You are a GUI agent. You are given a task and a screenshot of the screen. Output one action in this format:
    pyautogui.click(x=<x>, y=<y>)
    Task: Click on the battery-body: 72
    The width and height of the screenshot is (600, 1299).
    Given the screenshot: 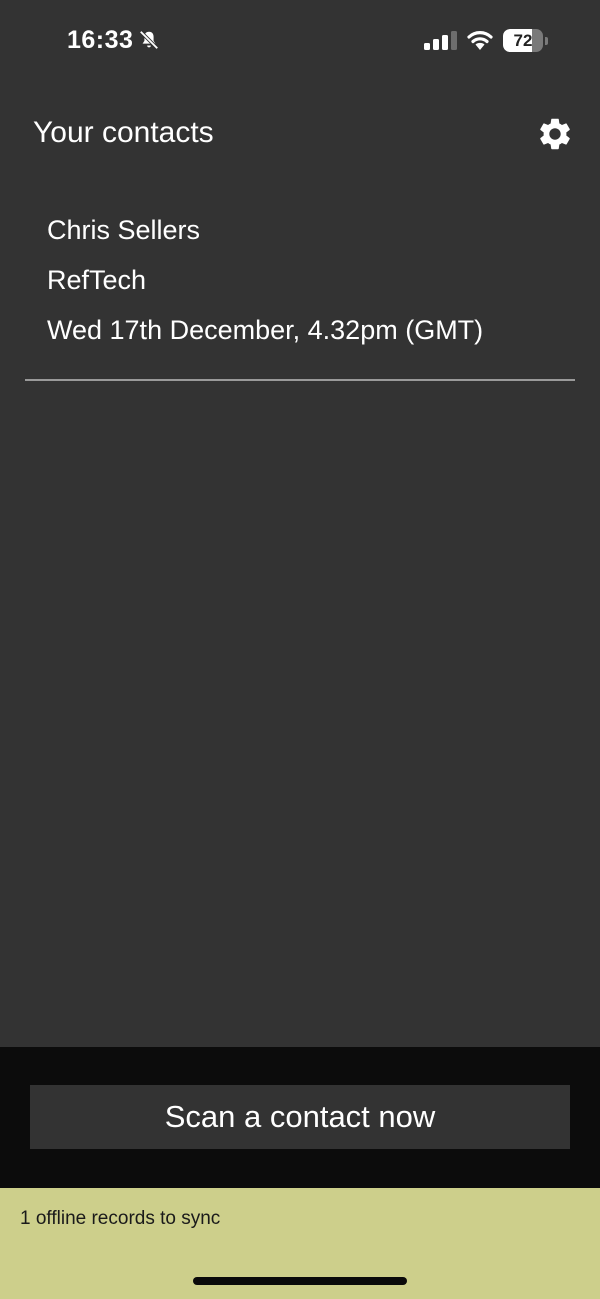 What is the action you would take?
    pyautogui.click(x=523, y=40)
    